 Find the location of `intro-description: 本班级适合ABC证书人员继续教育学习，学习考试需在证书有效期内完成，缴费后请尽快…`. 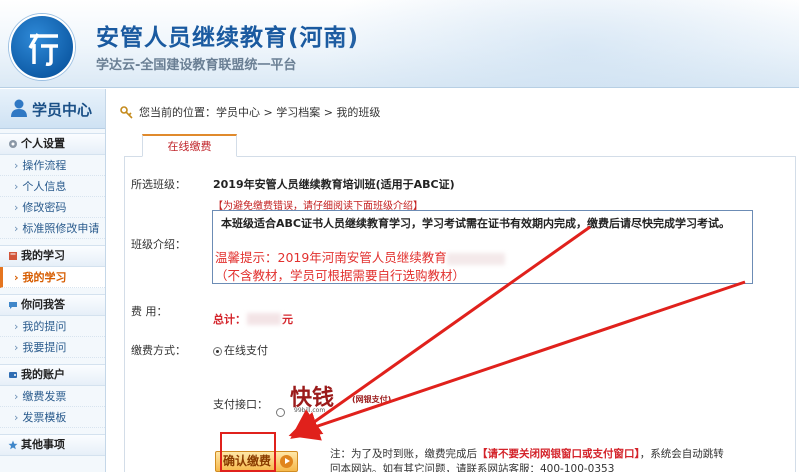

intro-description: 本班级适合ABC证书人员继续教育学习，学习考试需在证书有效期内完成，缴费后请尽快… is located at coordinates (475, 223).